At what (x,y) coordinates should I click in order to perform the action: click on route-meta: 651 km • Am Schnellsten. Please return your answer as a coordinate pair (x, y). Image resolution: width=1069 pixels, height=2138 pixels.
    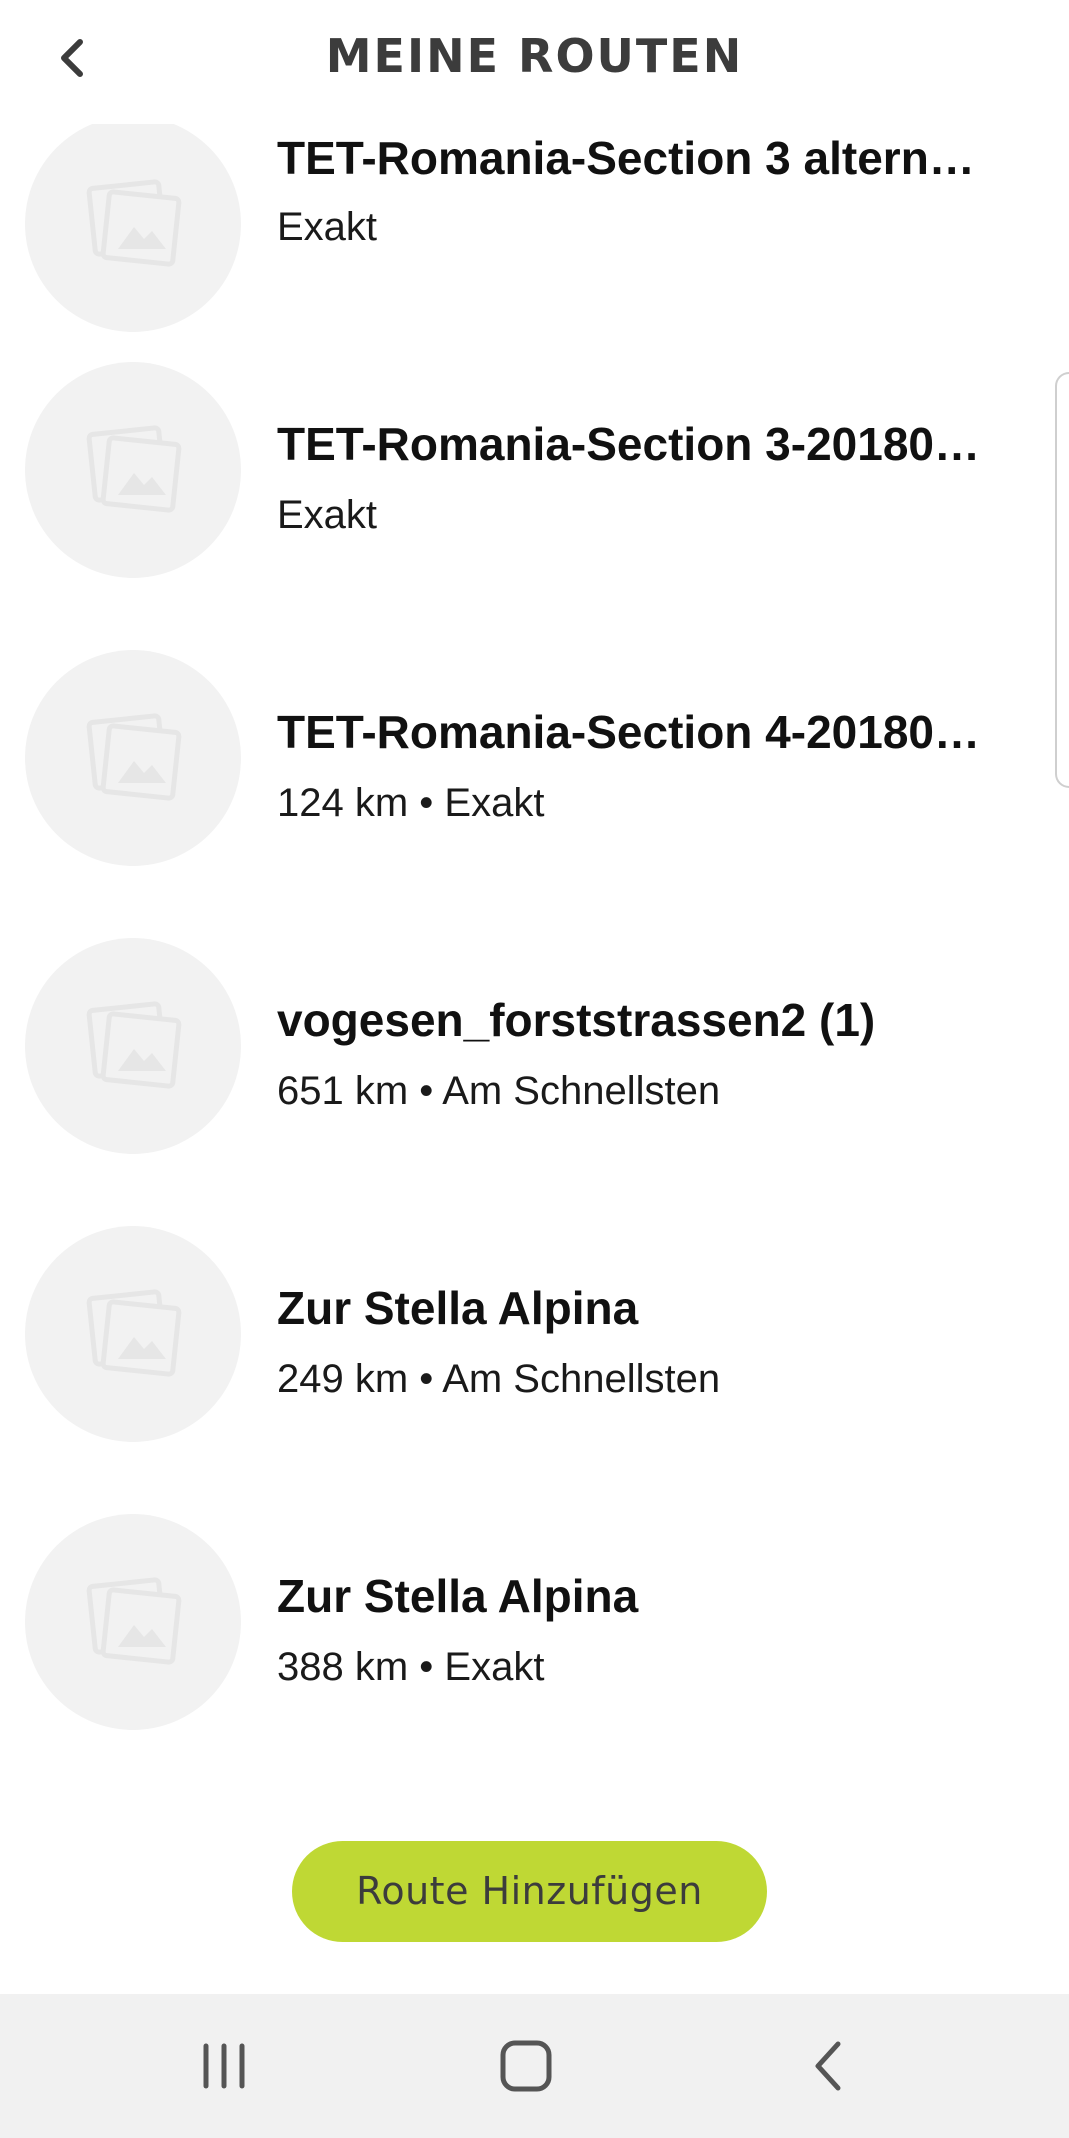
    Looking at the image, I should click on (499, 1091).